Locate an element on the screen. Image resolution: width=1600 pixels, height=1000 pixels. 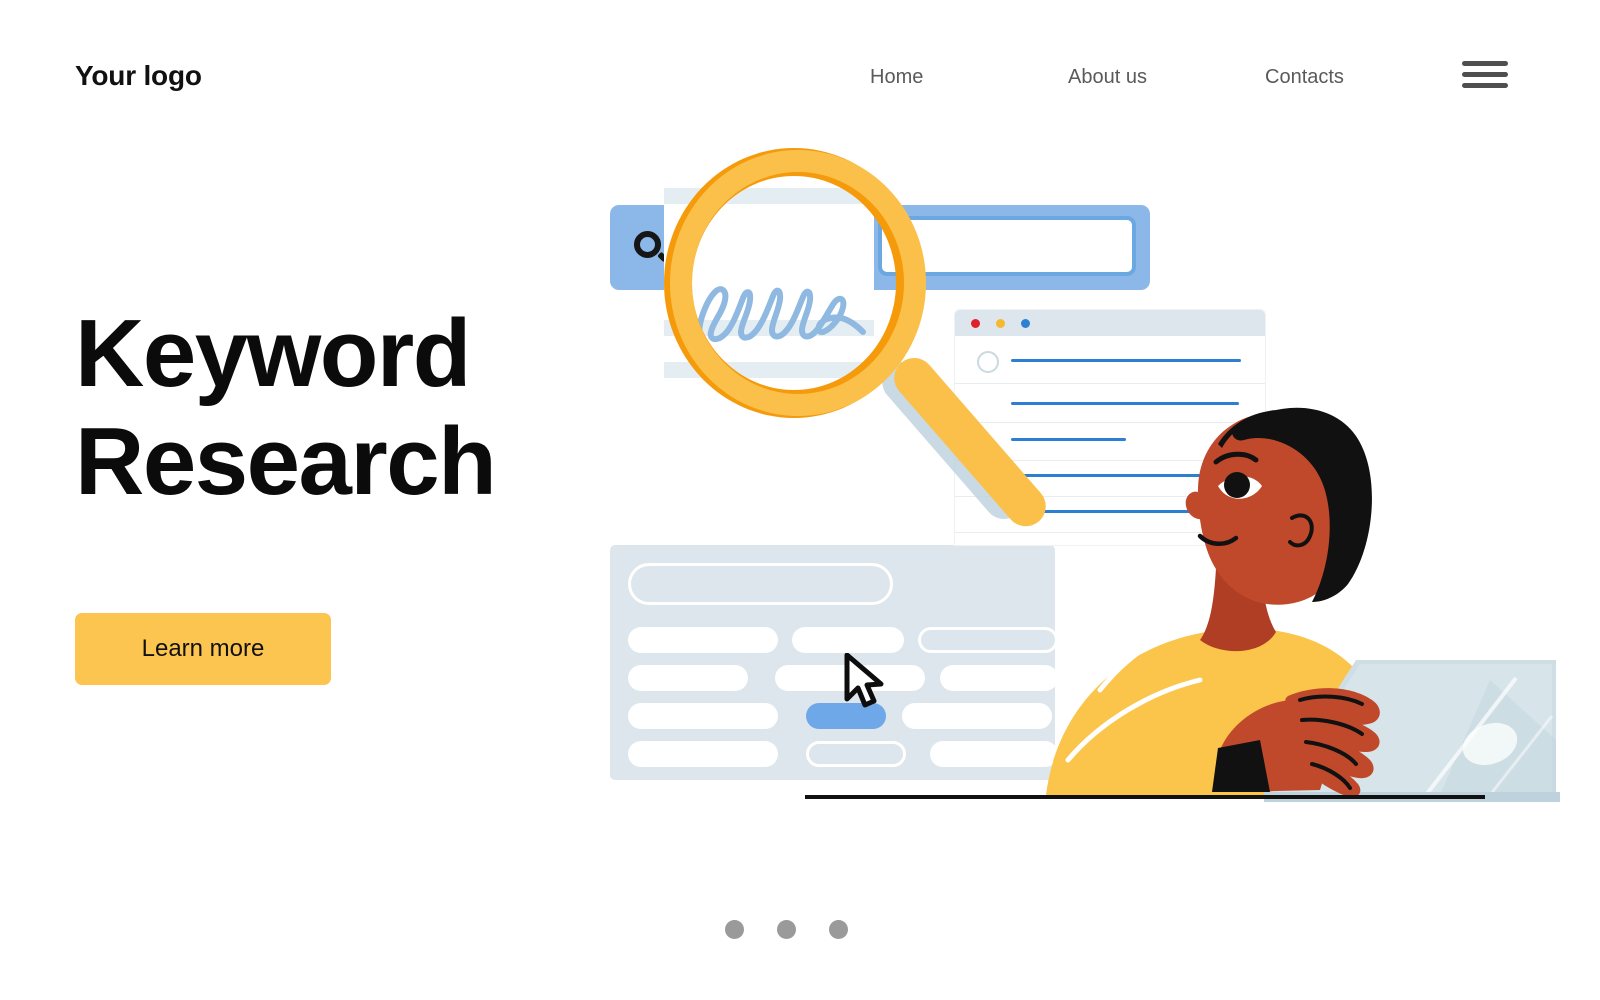
site-logo: Your logo is located at coordinates (138, 76).